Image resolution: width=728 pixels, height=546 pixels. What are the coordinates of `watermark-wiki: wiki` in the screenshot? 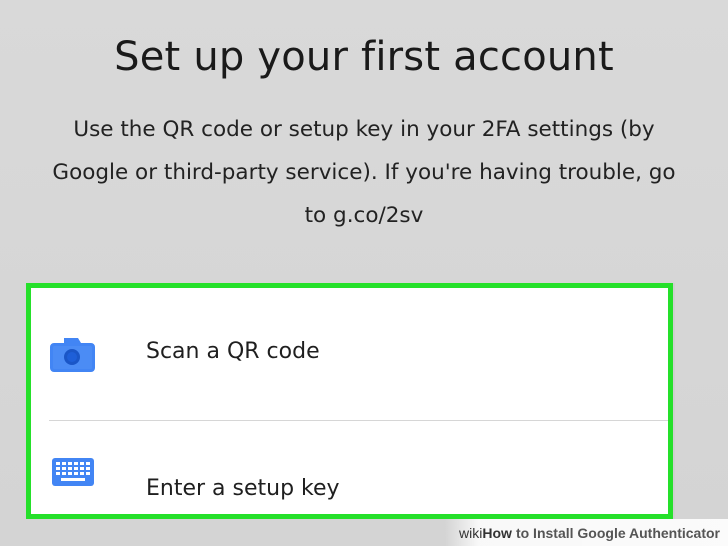 It's located at (471, 532).